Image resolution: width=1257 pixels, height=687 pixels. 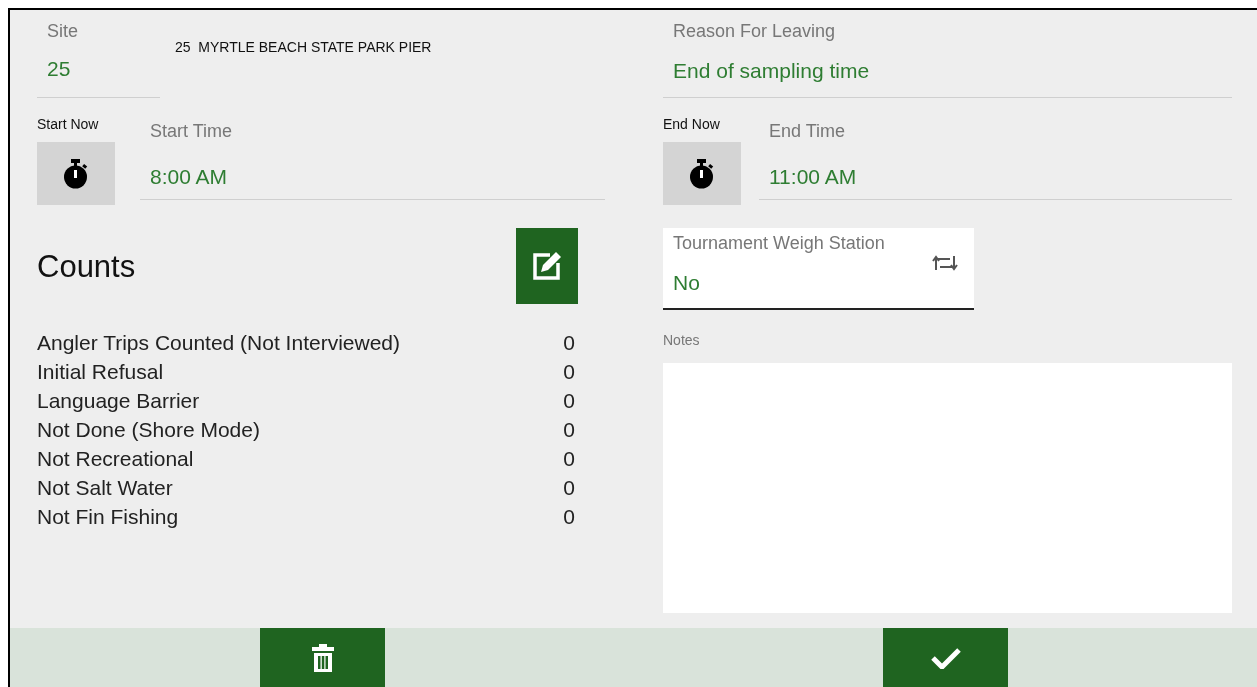 I want to click on trash-icon, so click(x=322, y=657).